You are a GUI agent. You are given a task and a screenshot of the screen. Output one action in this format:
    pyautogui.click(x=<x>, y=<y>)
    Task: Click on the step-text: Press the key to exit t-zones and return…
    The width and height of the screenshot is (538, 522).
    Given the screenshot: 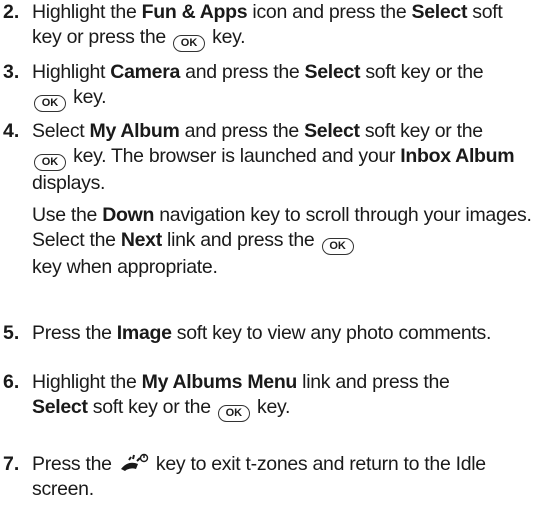 What is the action you would take?
    pyautogui.click(x=259, y=476)
    